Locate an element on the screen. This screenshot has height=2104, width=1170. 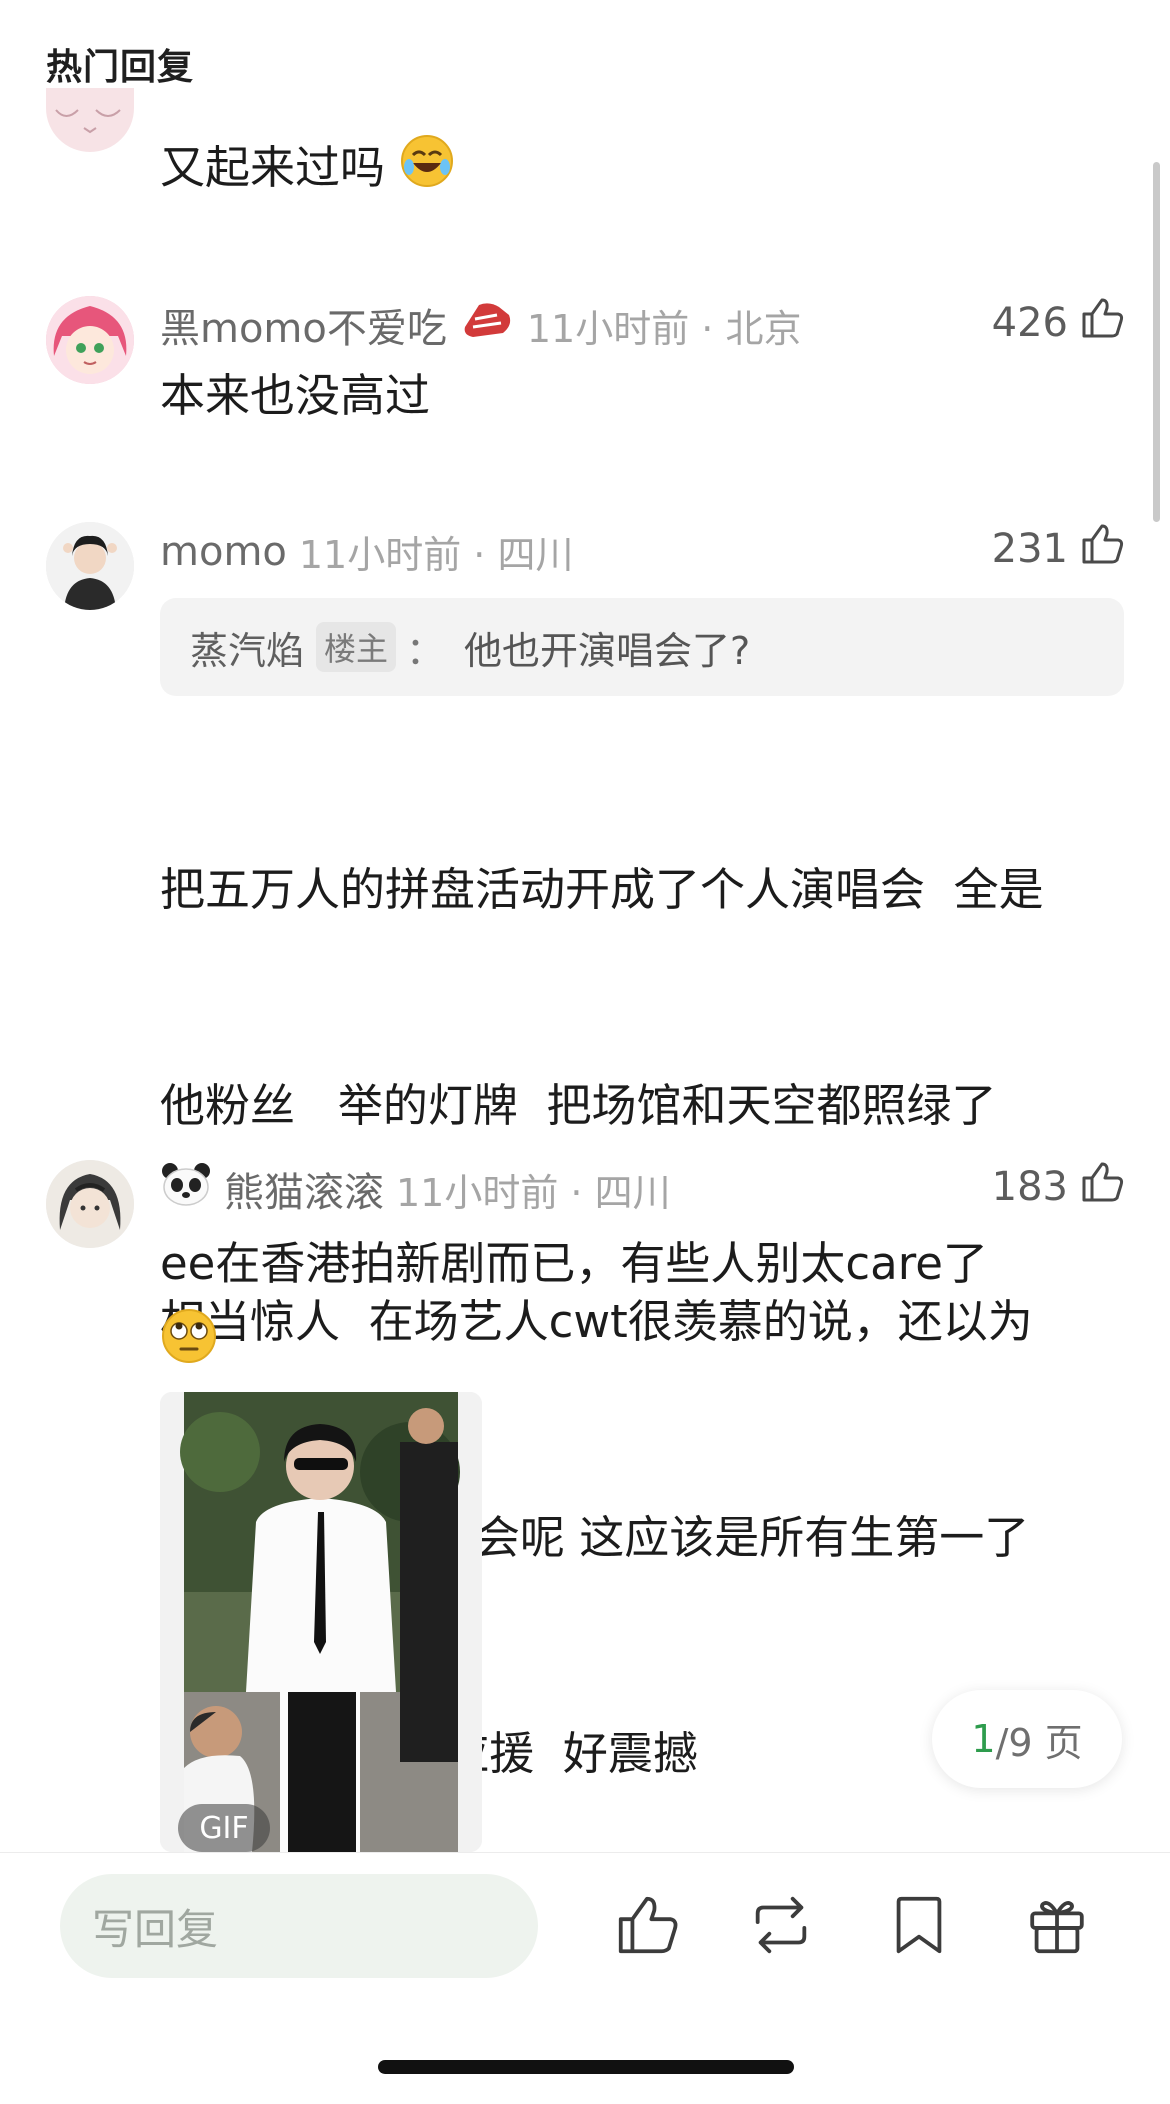
comment-body: ee在香港拍新剧而已，有些人别太care了 is located at coordinates (574, 1263).